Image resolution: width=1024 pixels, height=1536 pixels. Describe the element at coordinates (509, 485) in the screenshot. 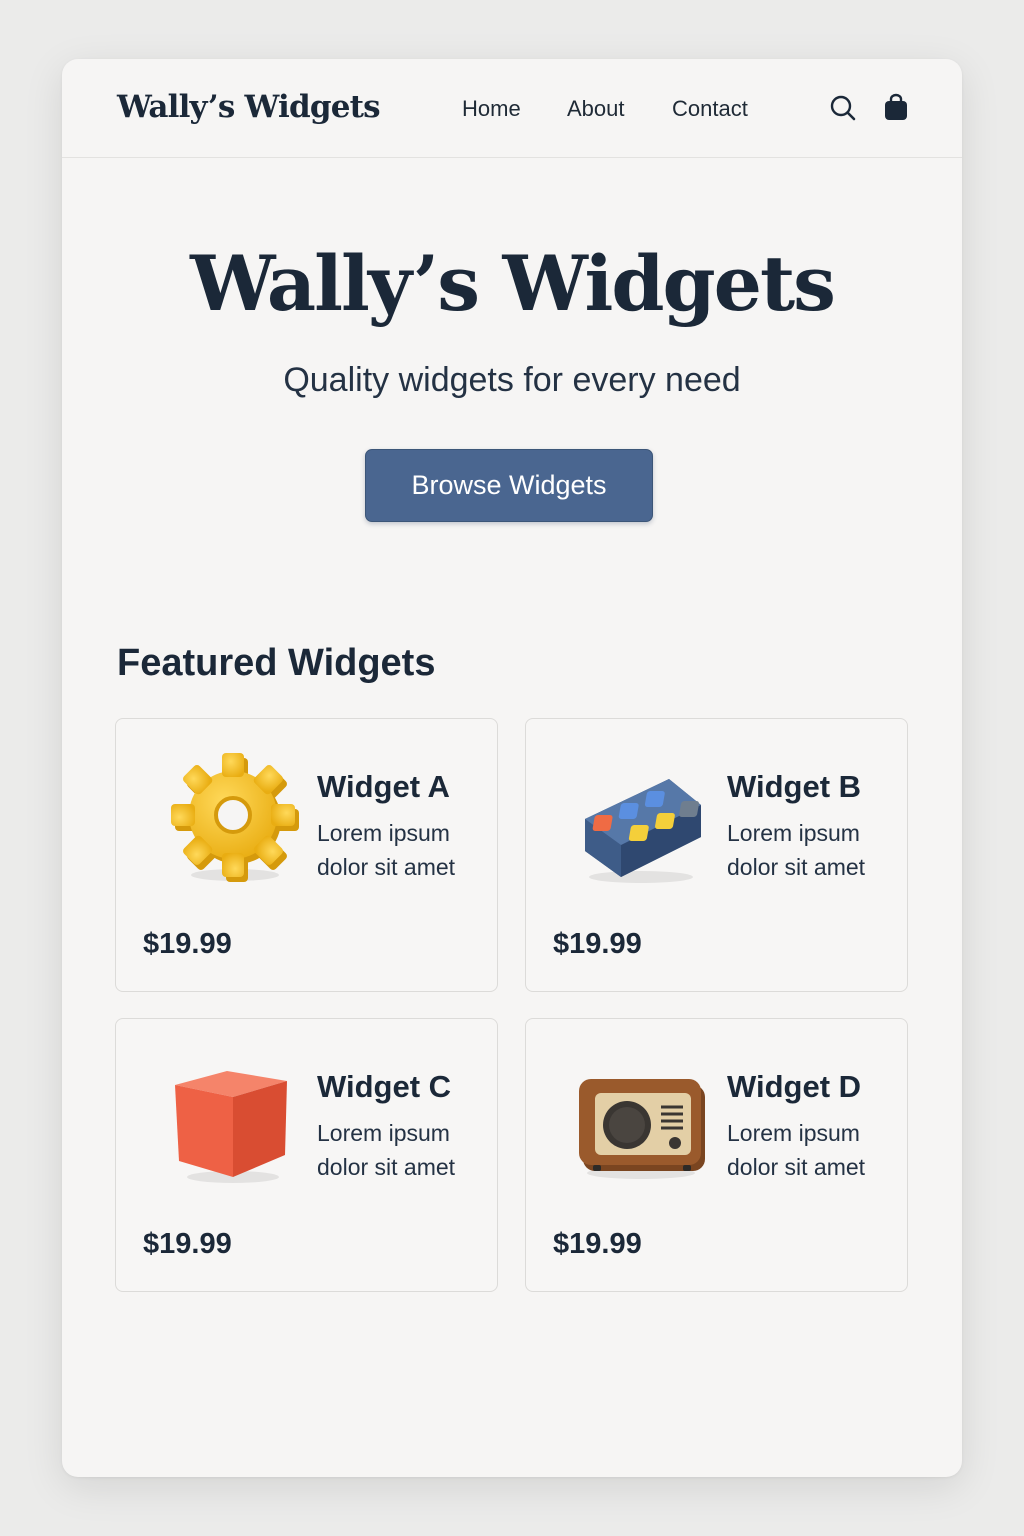

I see `browse-widgets-button: Browse Widgets` at that location.